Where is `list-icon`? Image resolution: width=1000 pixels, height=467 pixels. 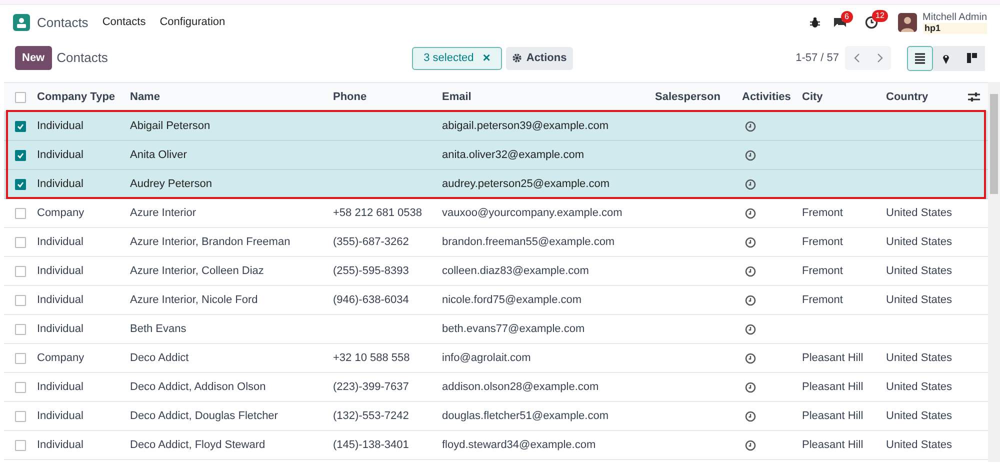
list-icon is located at coordinates (920, 58).